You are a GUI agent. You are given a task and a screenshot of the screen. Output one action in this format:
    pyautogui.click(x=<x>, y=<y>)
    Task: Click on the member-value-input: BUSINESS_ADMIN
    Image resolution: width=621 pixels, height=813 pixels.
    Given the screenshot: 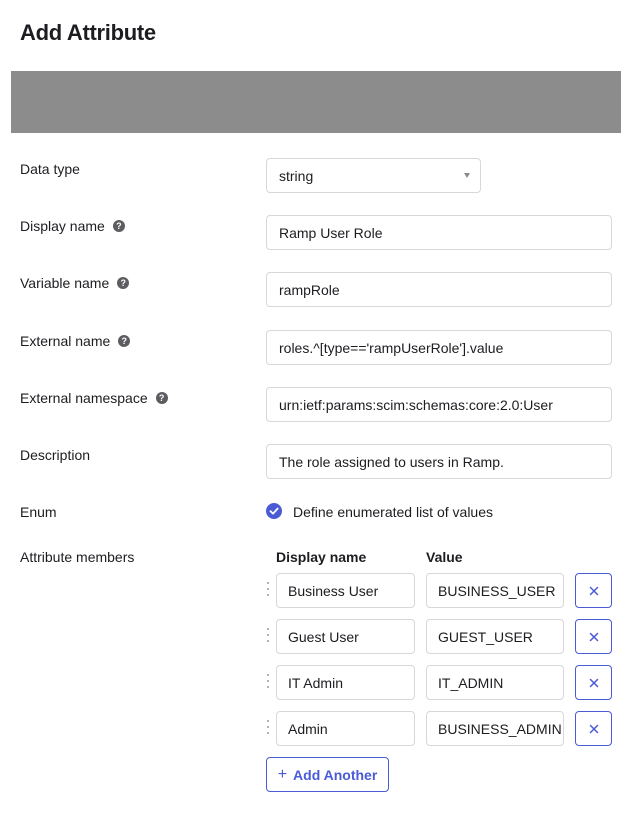 What is the action you would take?
    pyautogui.click(x=495, y=728)
    